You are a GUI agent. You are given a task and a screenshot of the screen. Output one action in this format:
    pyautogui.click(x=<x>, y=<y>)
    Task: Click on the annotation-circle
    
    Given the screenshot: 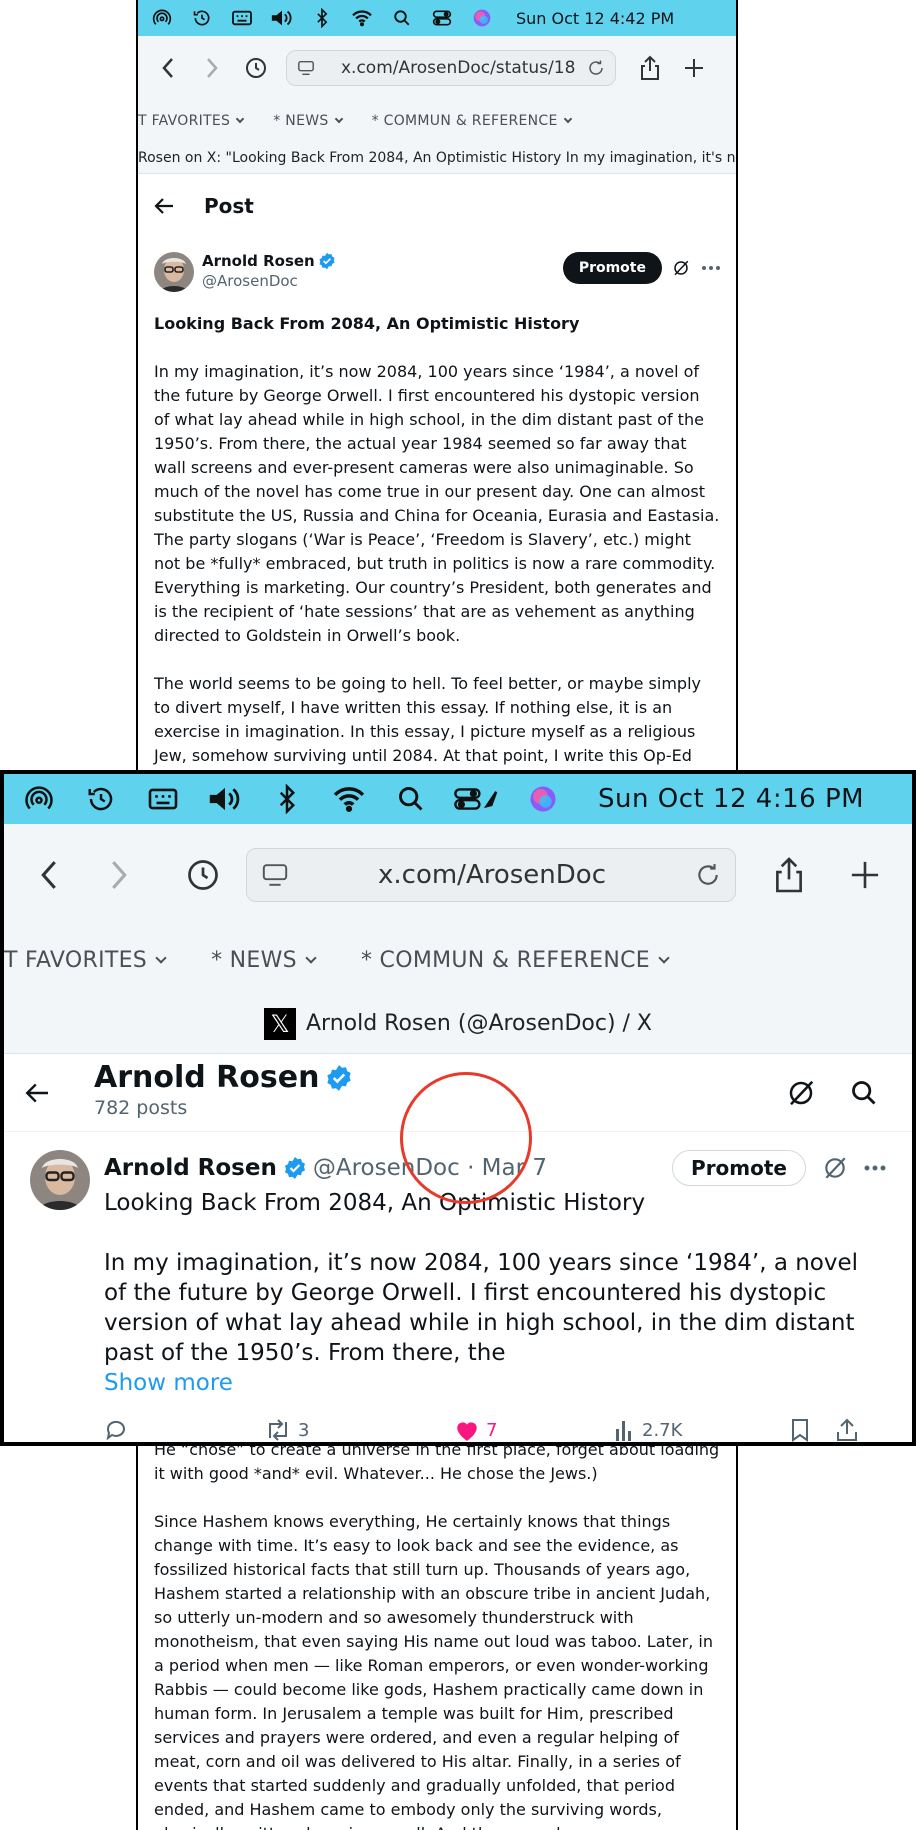 What is the action you would take?
    pyautogui.click(x=466, y=1138)
    